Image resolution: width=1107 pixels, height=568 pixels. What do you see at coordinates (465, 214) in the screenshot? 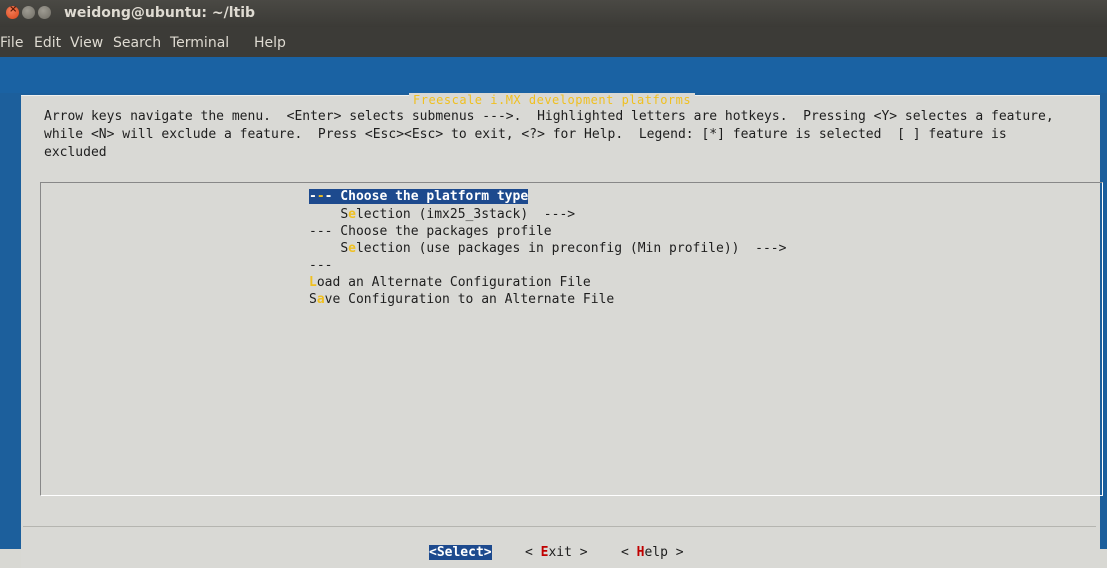
I see `menu-item-label: lection (imx25_3stack) --->` at bounding box center [465, 214].